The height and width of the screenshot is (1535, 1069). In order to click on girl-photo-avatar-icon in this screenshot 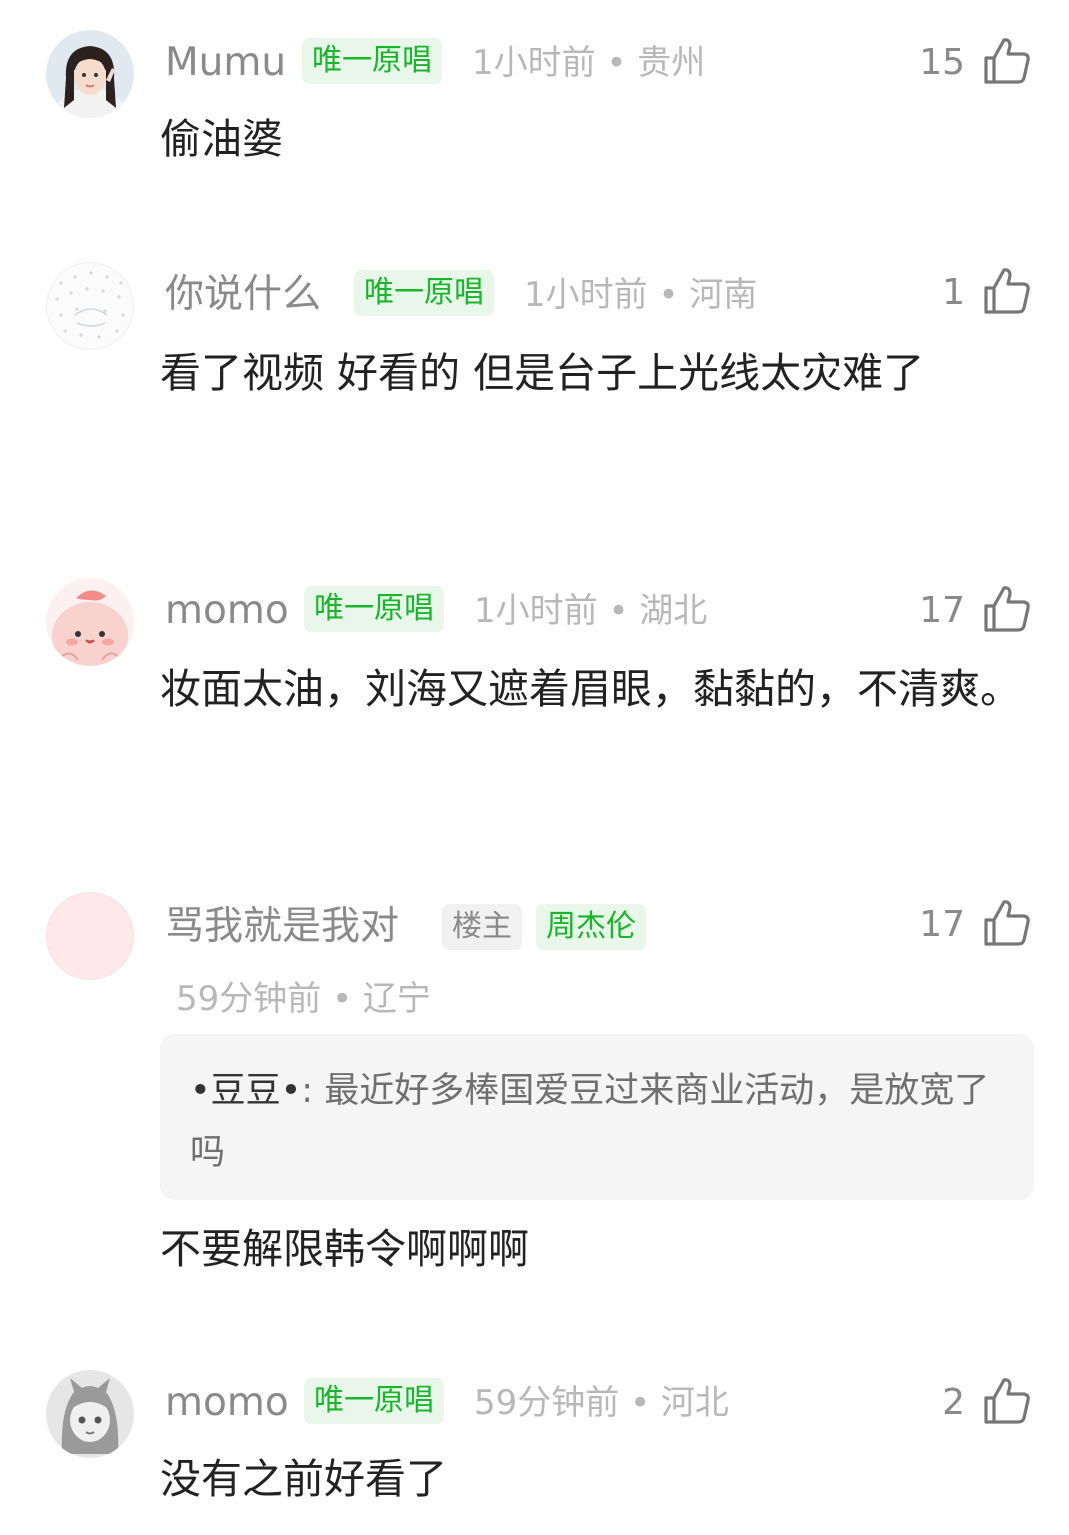, I will do `click(90, 74)`.